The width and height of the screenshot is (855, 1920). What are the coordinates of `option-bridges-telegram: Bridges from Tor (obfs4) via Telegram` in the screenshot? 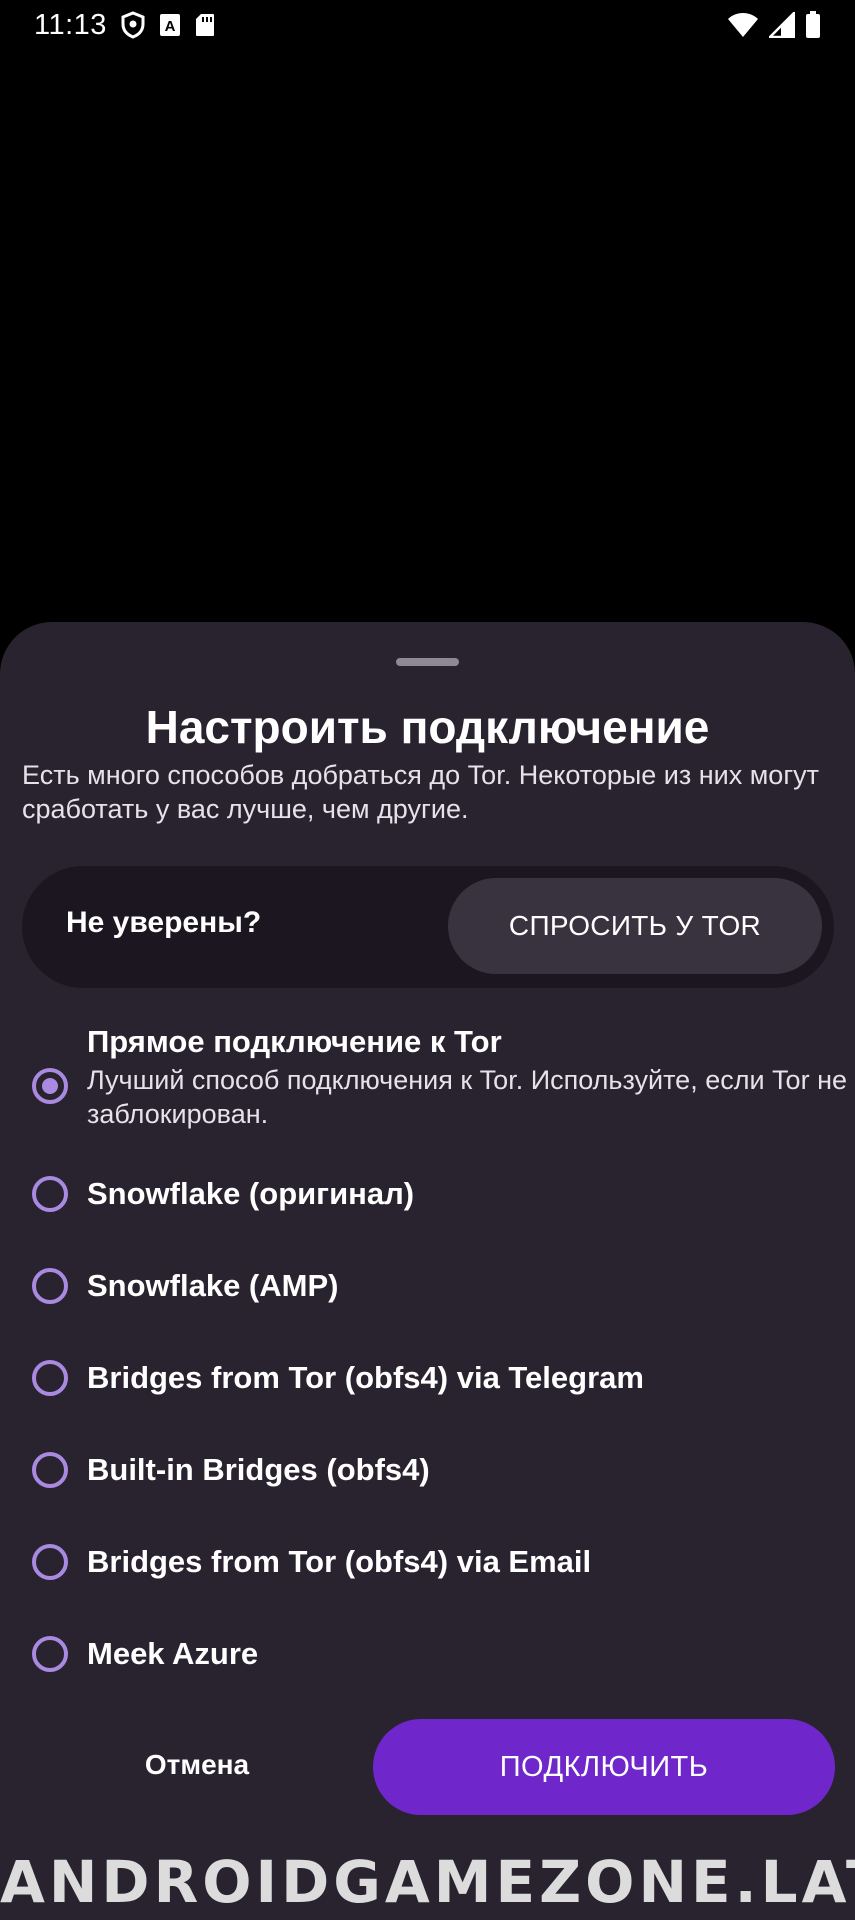 It's located at (427, 1390).